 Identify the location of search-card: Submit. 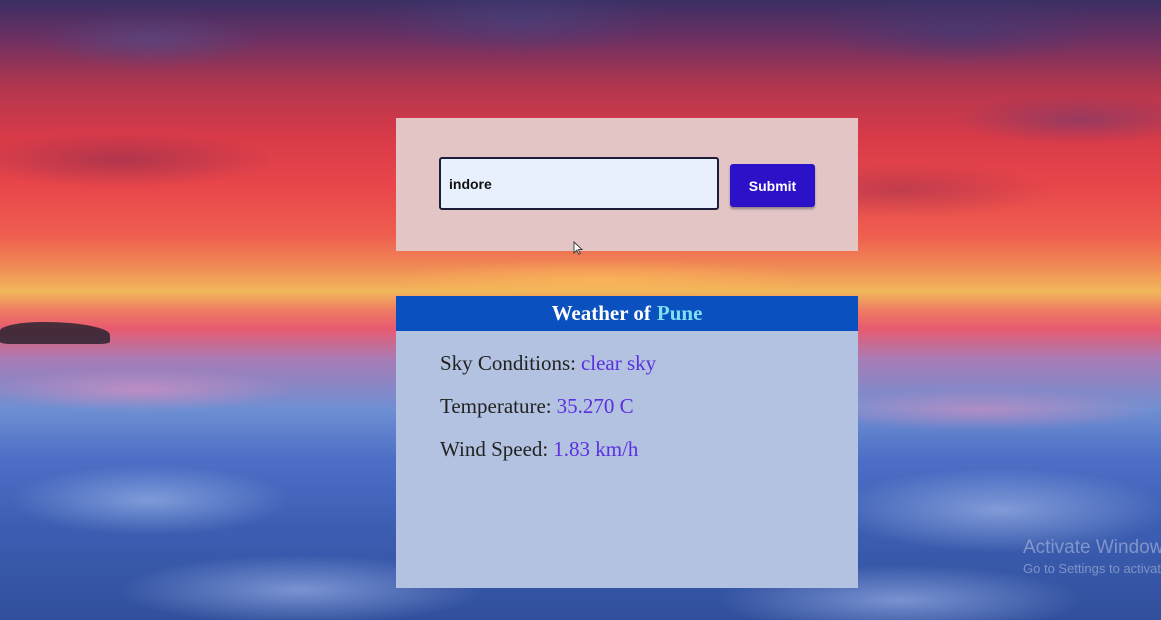
(627, 184).